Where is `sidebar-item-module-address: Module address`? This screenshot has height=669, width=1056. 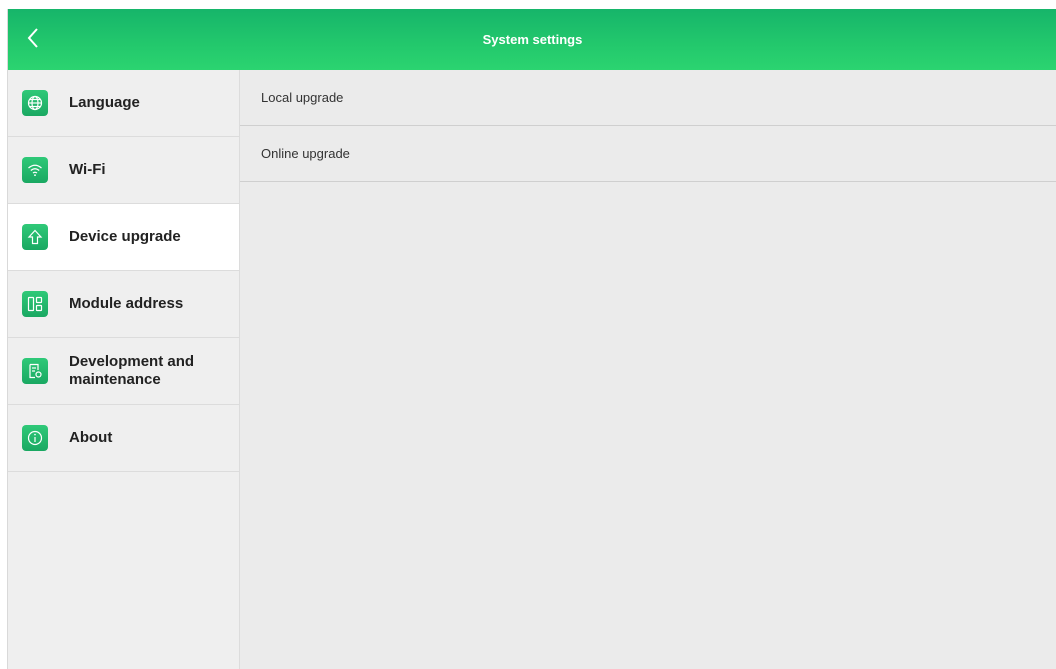
sidebar-item-module-address: Module address is located at coordinates (123, 304).